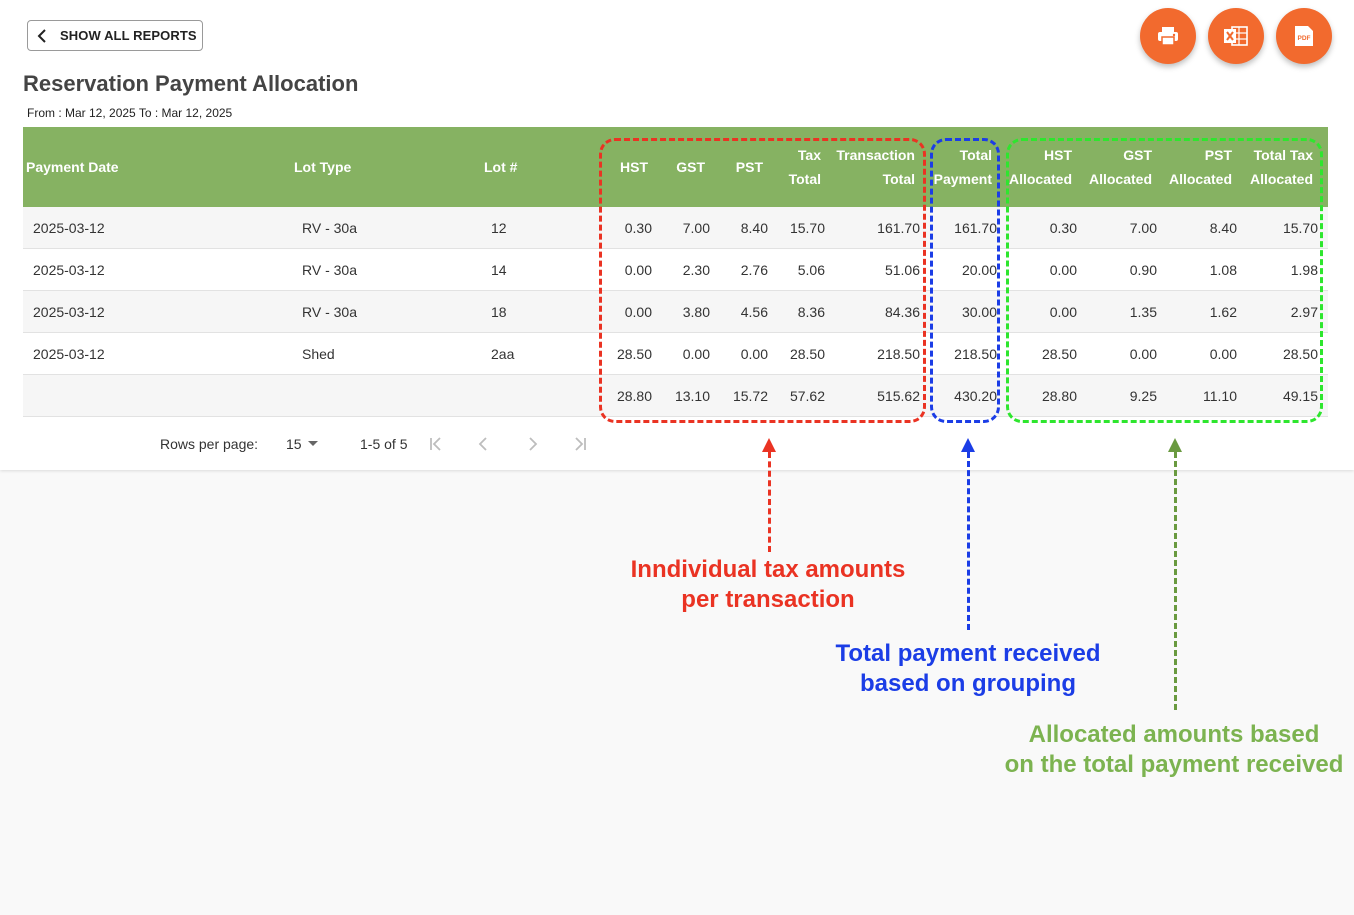  Describe the element at coordinates (968, 683) in the screenshot. I see `payment-annotation-line2: based on grouping` at that location.